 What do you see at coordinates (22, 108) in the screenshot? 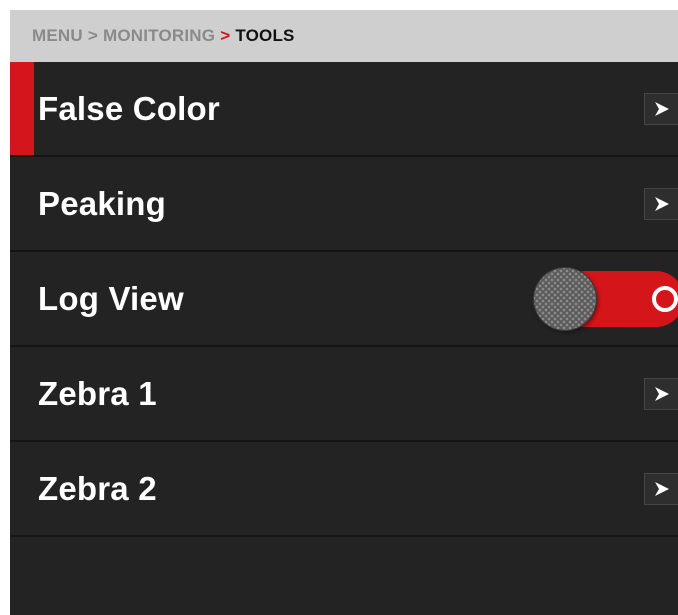
I see `selection-indicator` at bounding box center [22, 108].